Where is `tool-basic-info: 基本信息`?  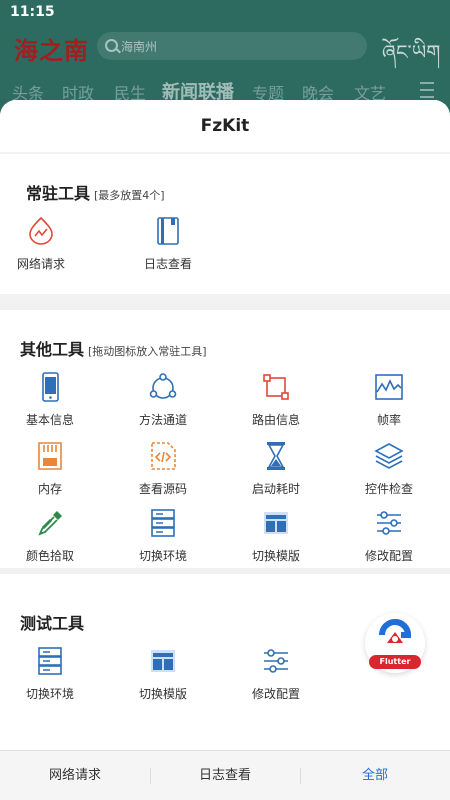
tool-basic-info: 基本信息 is located at coordinates (52, 400).